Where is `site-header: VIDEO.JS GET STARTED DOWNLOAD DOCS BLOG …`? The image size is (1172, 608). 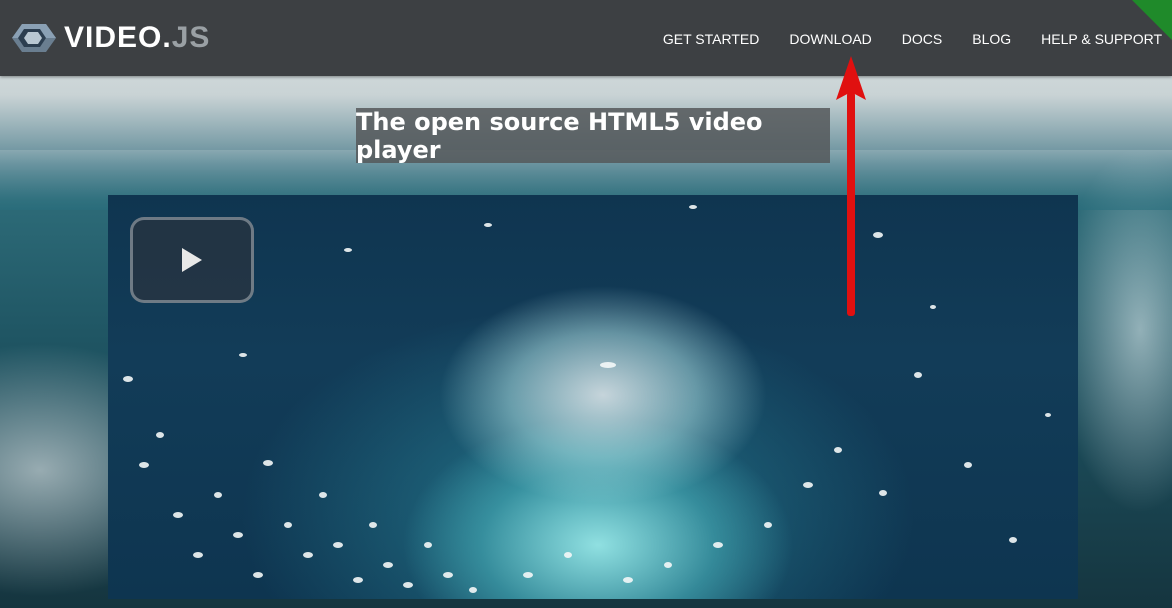 site-header: VIDEO.JS GET STARTED DOWNLOAD DOCS BLOG … is located at coordinates (586, 38).